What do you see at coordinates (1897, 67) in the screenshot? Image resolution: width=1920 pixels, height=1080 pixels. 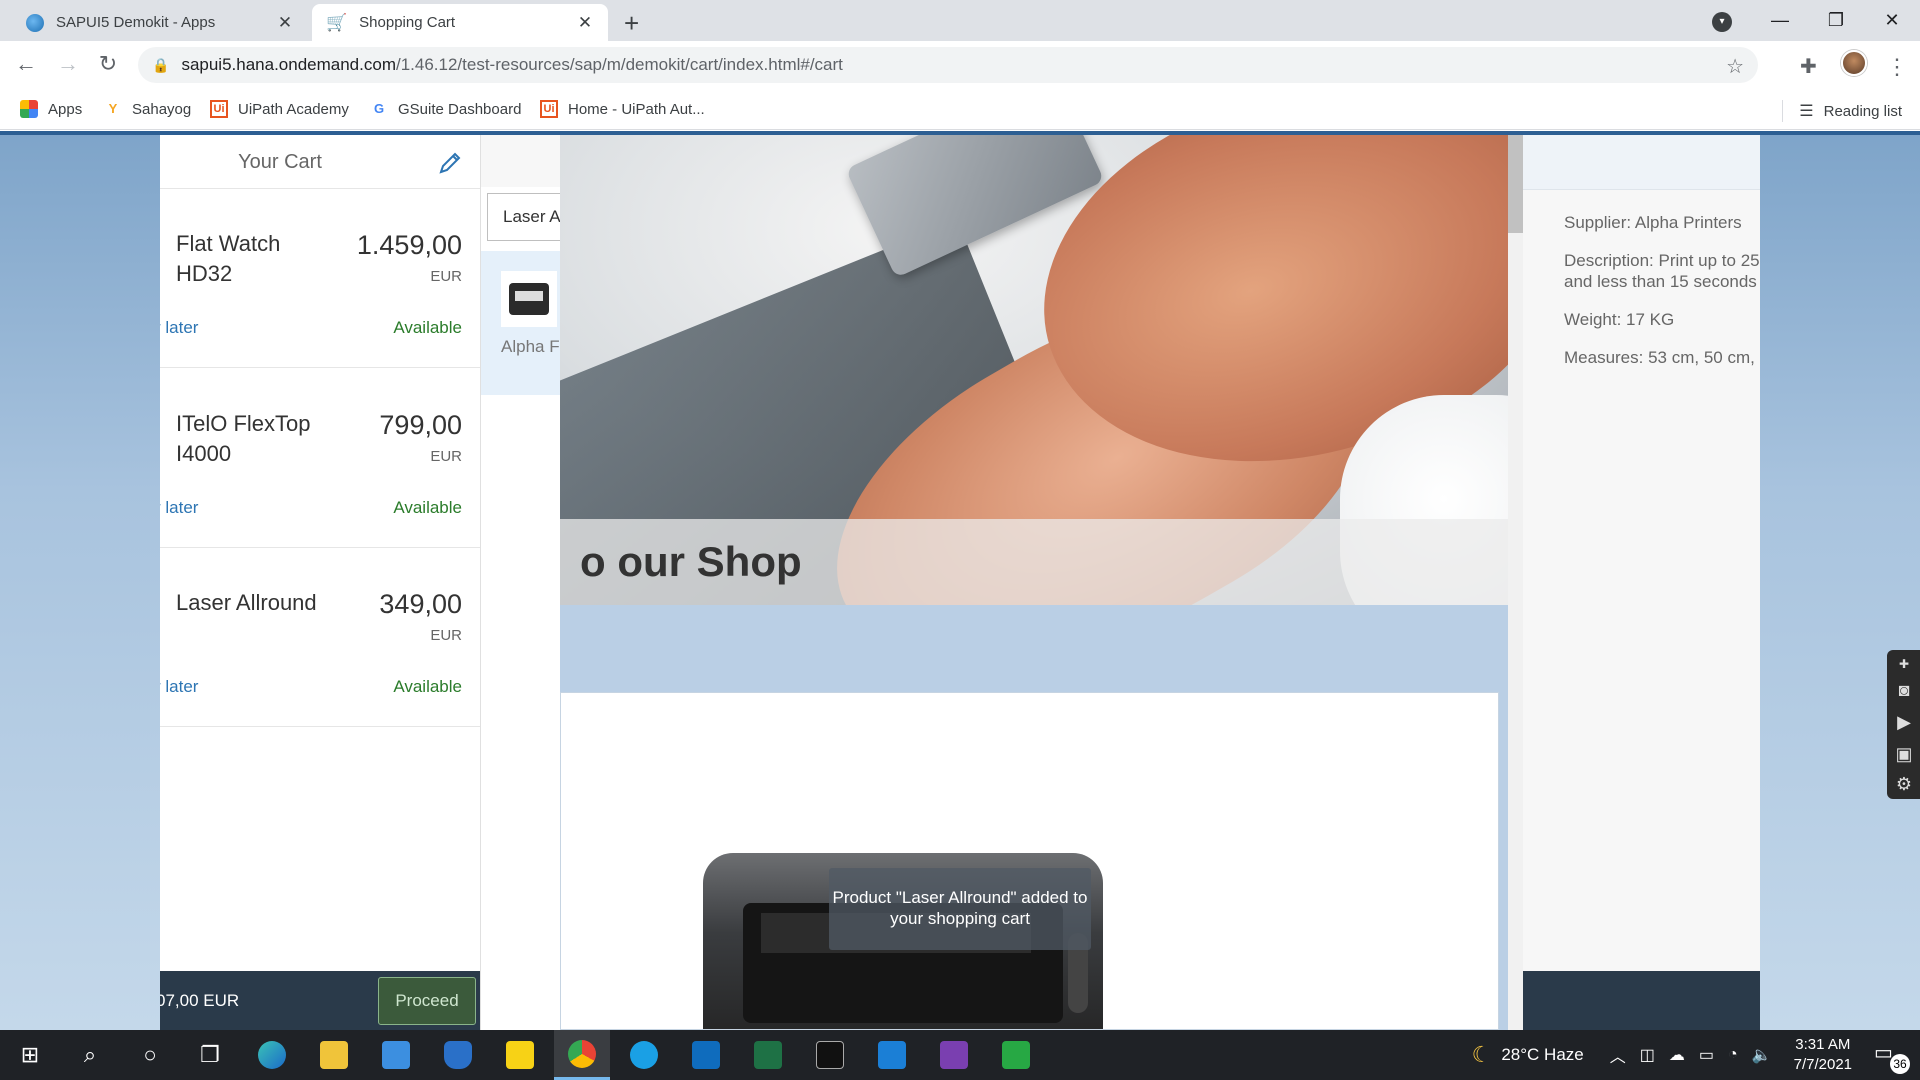 I see `menu-kebab-icon: ⋮` at bounding box center [1897, 67].